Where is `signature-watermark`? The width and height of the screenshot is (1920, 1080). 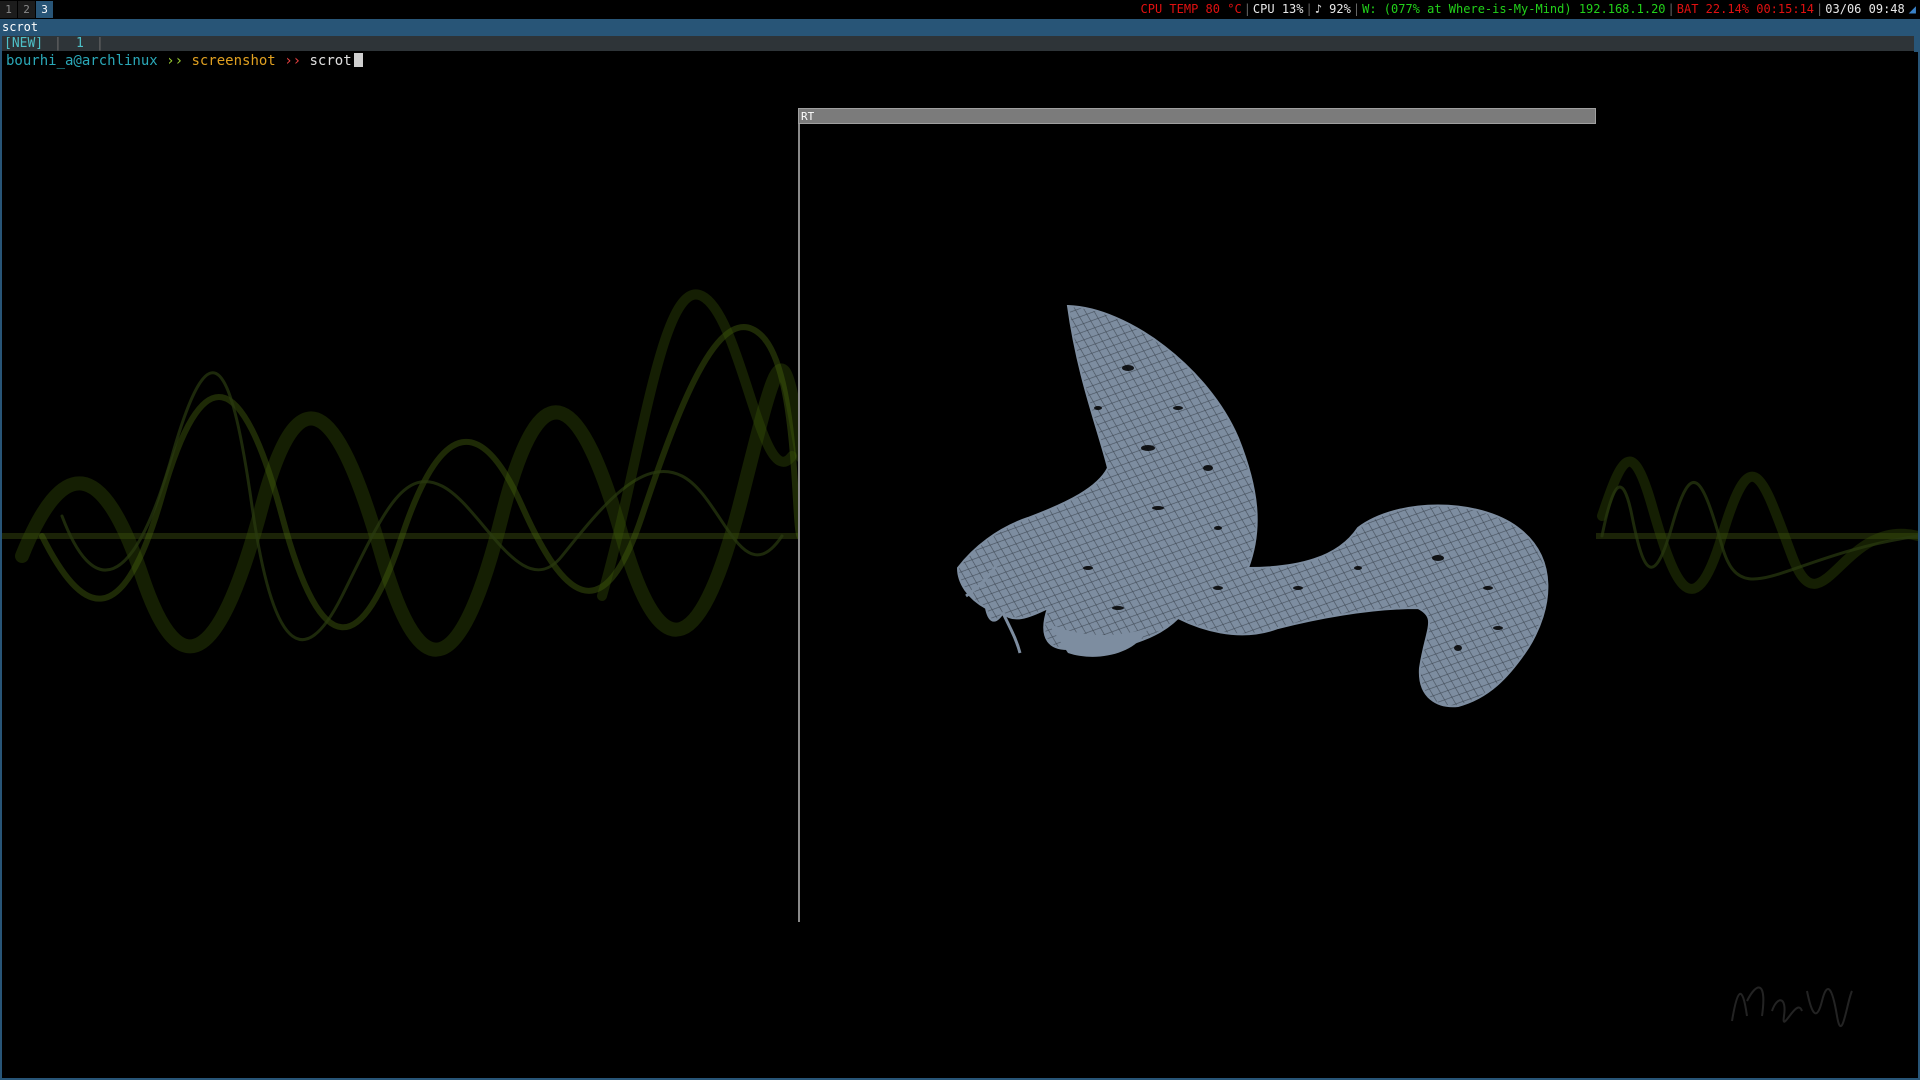 signature-watermark is located at coordinates (1792, 1006).